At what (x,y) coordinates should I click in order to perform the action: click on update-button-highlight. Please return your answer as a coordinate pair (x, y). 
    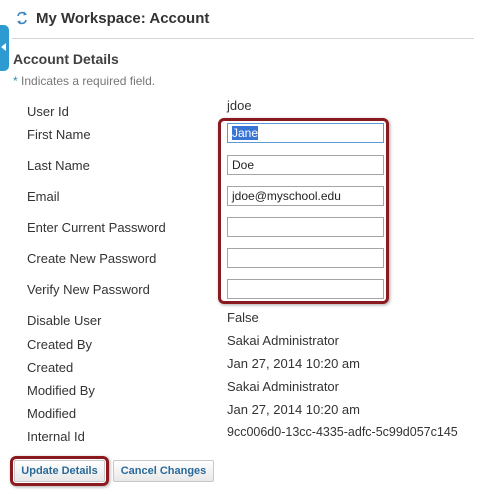
    Looking at the image, I should click on (59, 471).